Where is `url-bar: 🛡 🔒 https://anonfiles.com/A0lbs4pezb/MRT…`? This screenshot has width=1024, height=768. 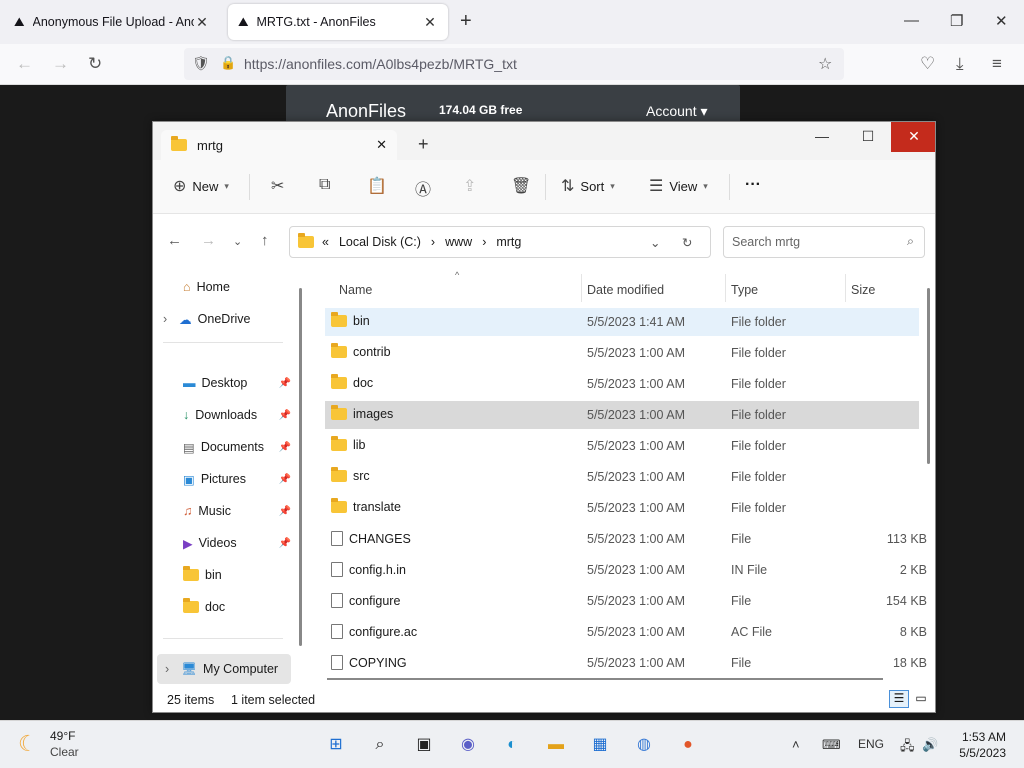 url-bar: 🛡 🔒 https://anonfiles.com/A0lbs4pezb/MRT… is located at coordinates (514, 64).